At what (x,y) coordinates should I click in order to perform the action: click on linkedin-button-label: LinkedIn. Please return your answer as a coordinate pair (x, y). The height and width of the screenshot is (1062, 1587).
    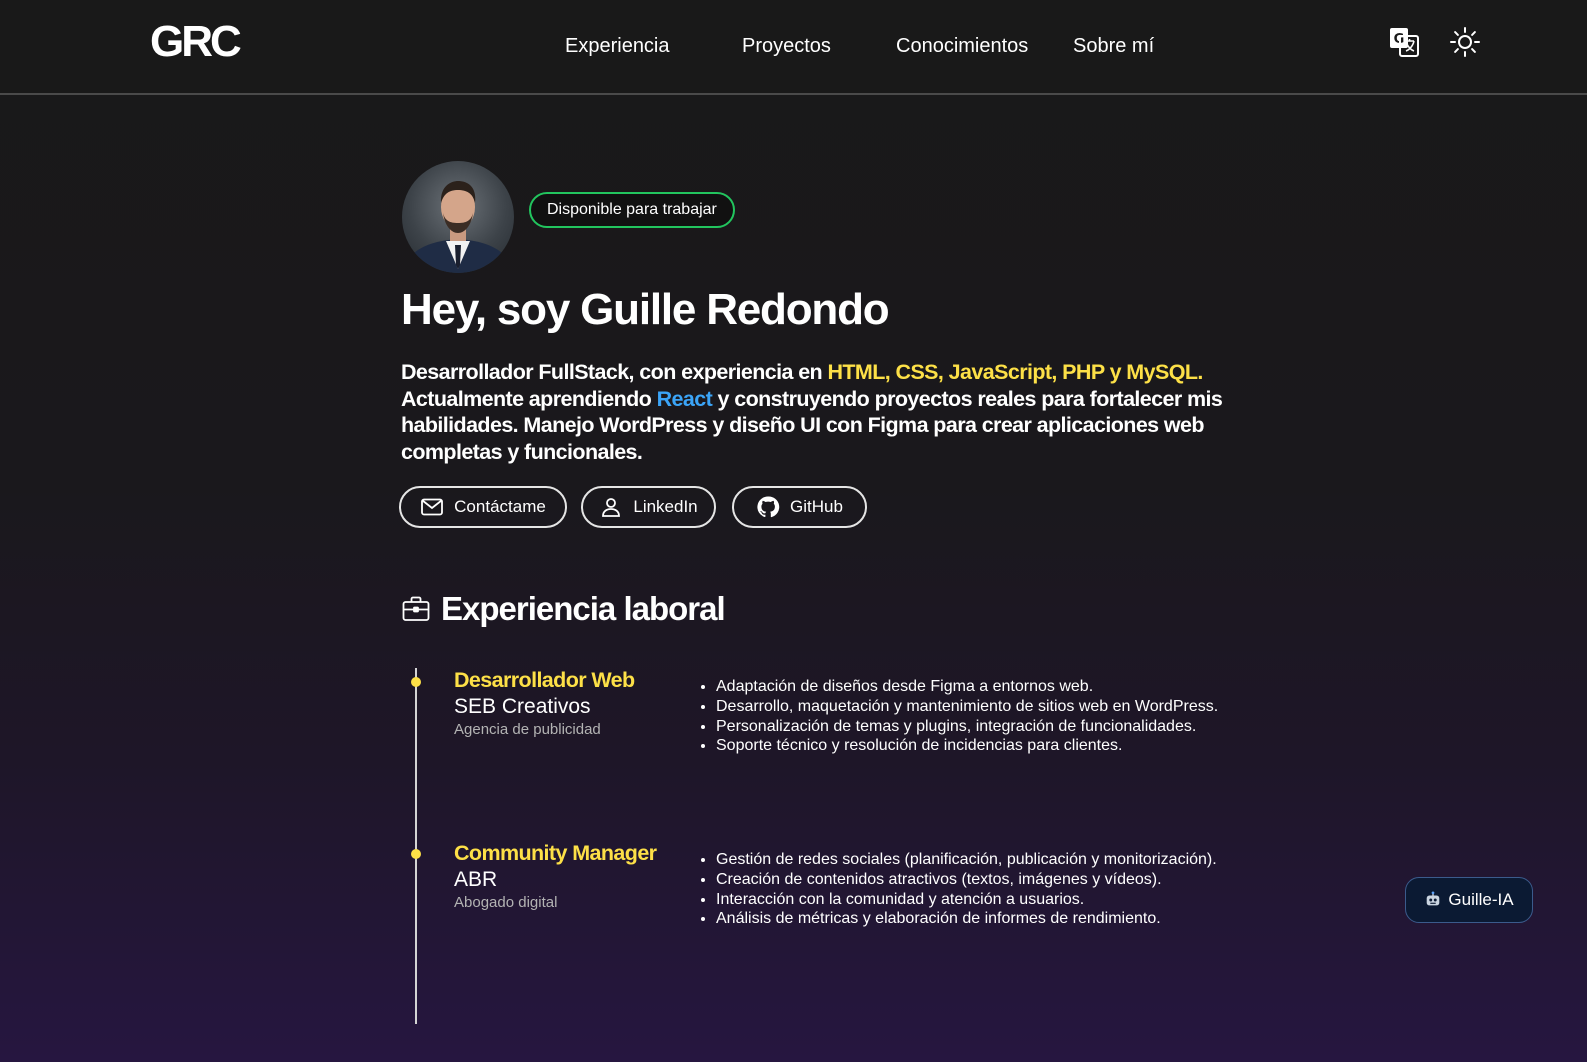
    Looking at the image, I should click on (665, 506).